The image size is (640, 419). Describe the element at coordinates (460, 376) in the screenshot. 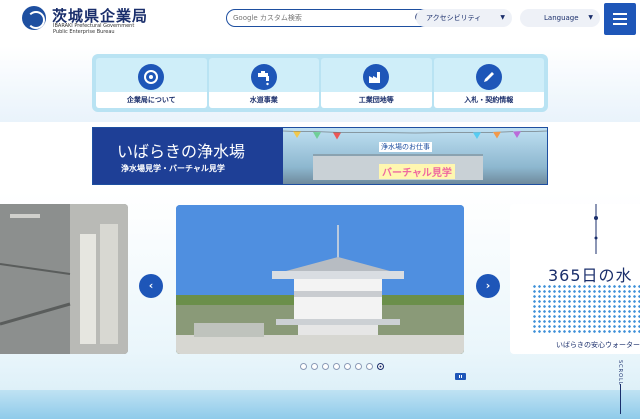

I see `carousel-pause-button` at that location.